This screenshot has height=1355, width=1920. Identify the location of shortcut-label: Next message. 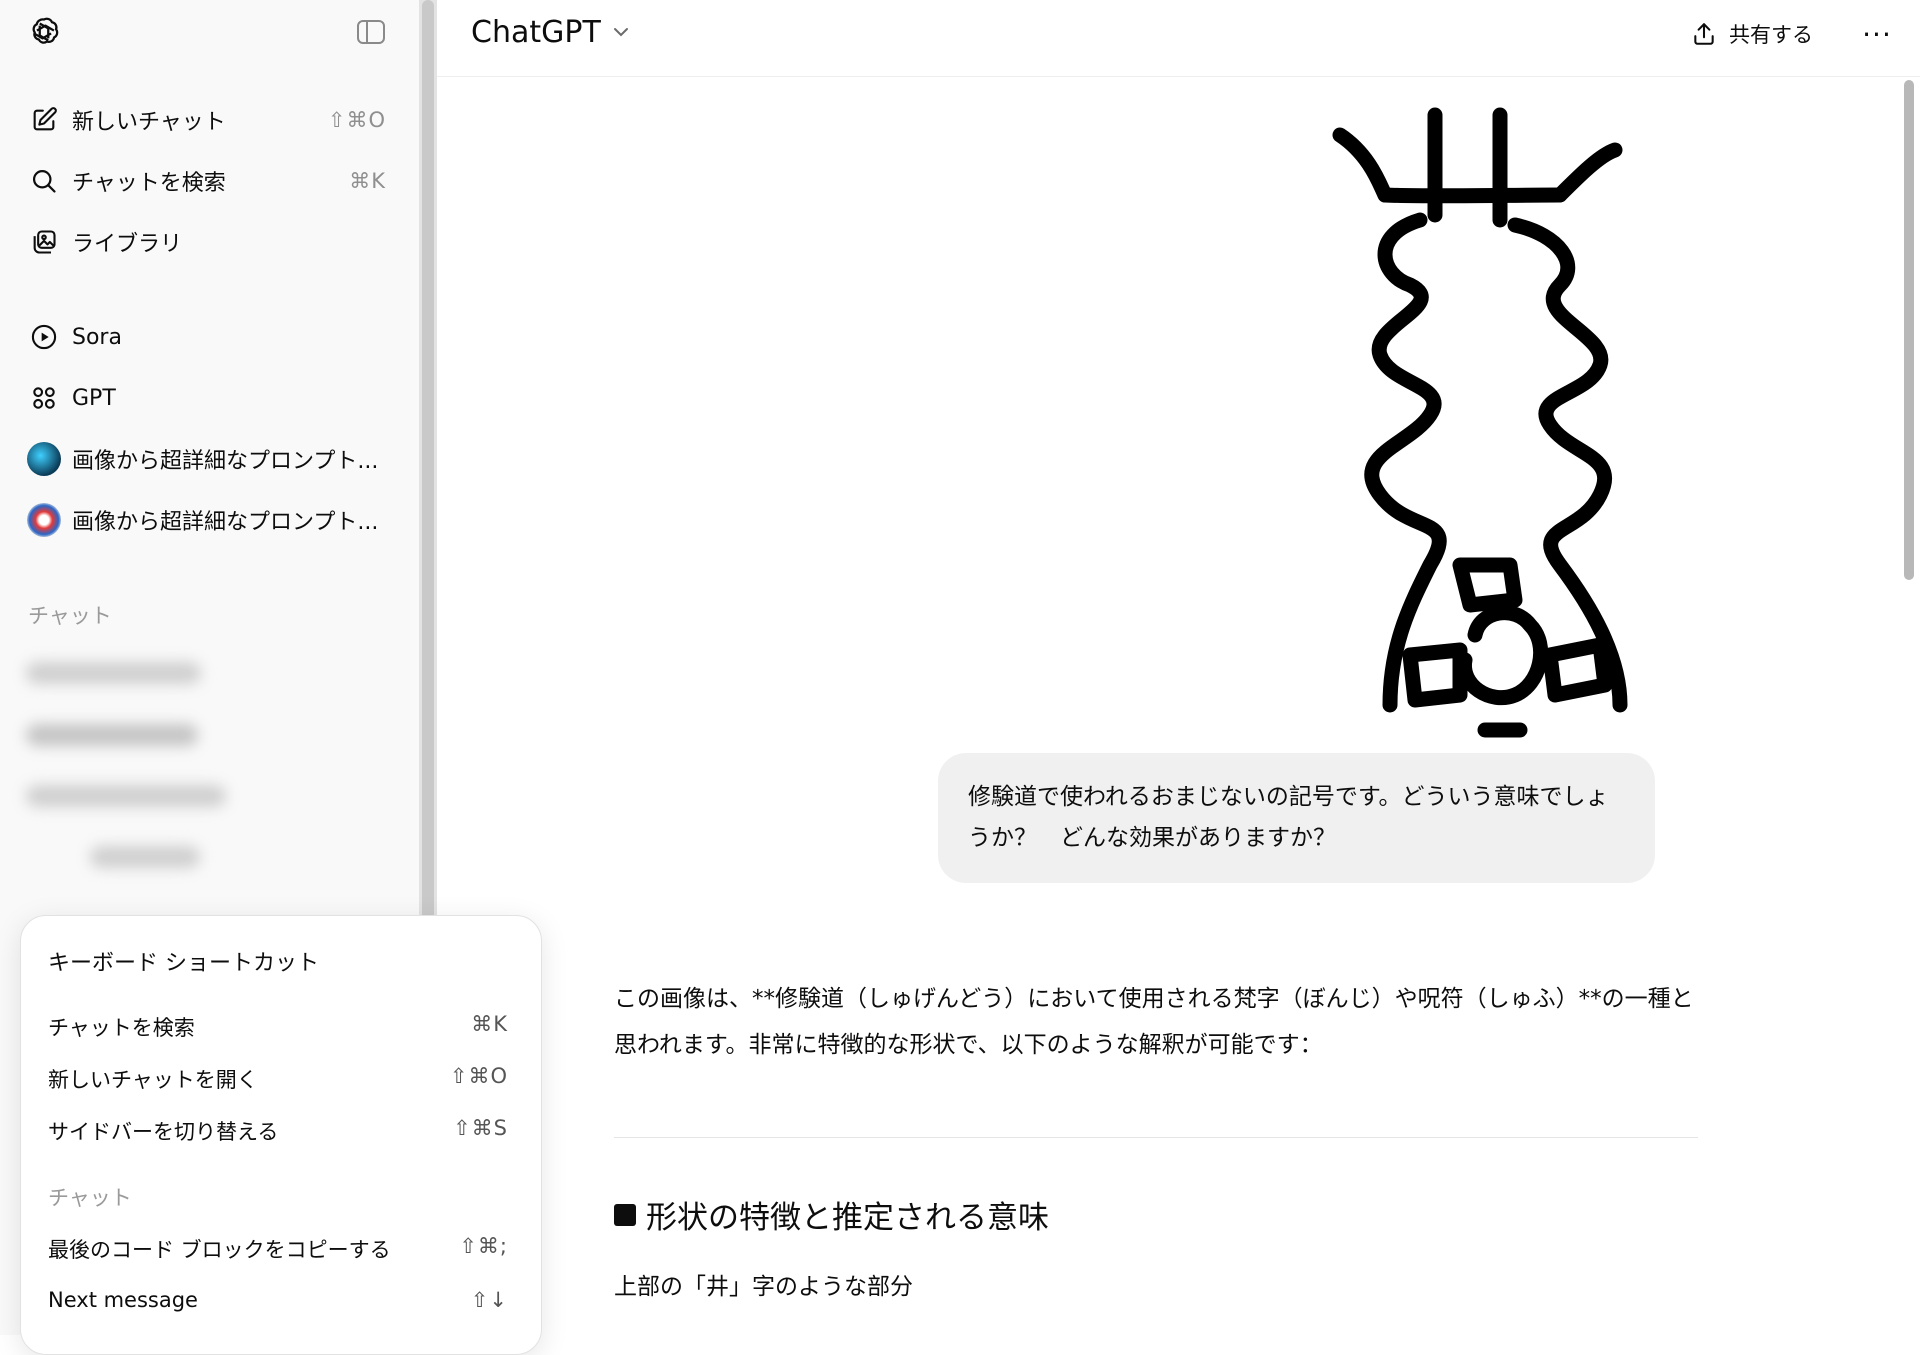
(123, 1300).